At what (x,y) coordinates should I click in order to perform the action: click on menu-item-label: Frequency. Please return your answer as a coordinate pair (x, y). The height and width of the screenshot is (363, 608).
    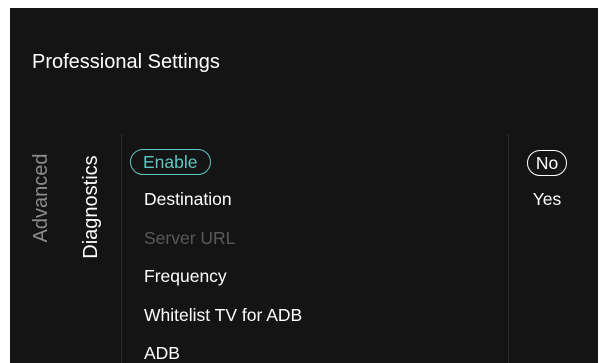
    Looking at the image, I should click on (185, 276).